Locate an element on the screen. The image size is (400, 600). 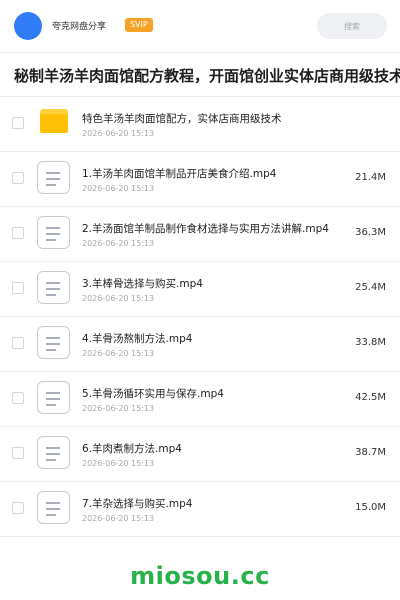
file-name: 4.羊骨汤熬制方法.mp4 is located at coordinates (137, 338).